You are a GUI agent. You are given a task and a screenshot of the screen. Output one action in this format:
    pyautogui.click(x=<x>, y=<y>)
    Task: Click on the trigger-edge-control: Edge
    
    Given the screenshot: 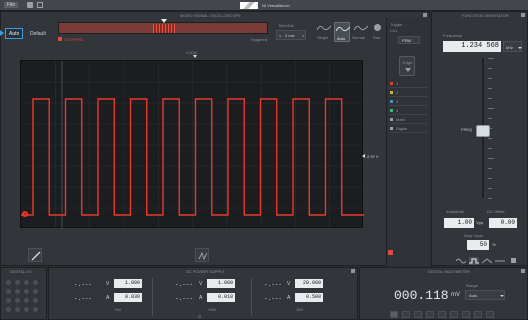 What is the action you would take?
    pyautogui.click(x=407, y=66)
    